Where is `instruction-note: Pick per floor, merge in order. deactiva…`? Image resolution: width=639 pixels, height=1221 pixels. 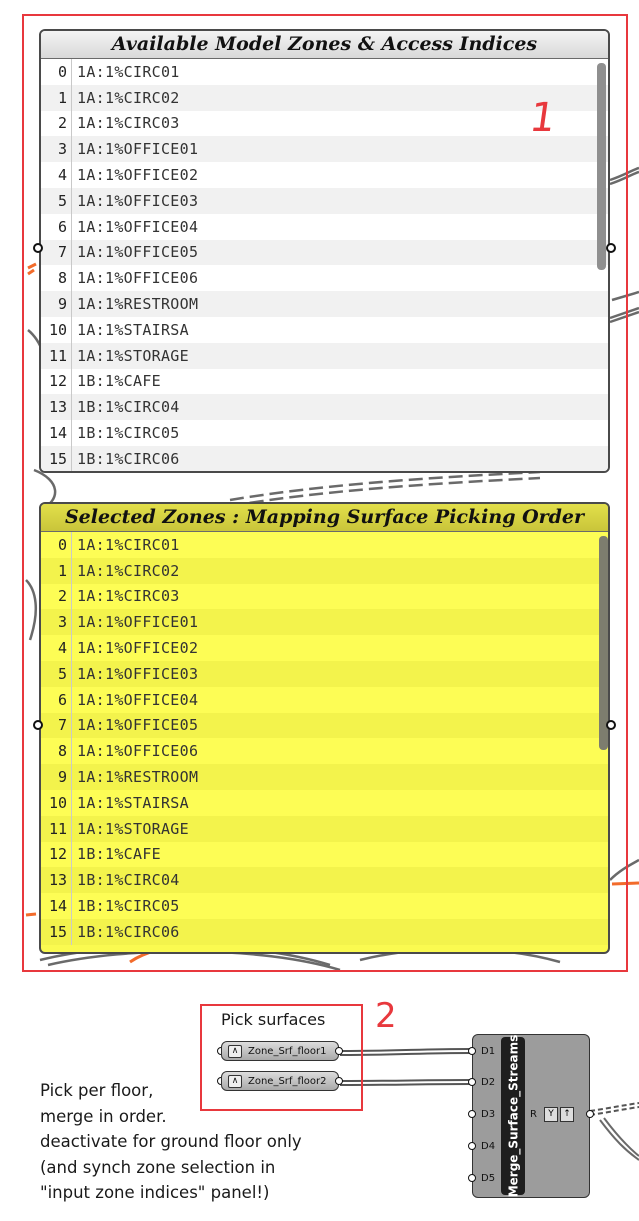
instruction-note: Pick per floor, merge in order. deactiva… is located at coordinates (171, 1142).